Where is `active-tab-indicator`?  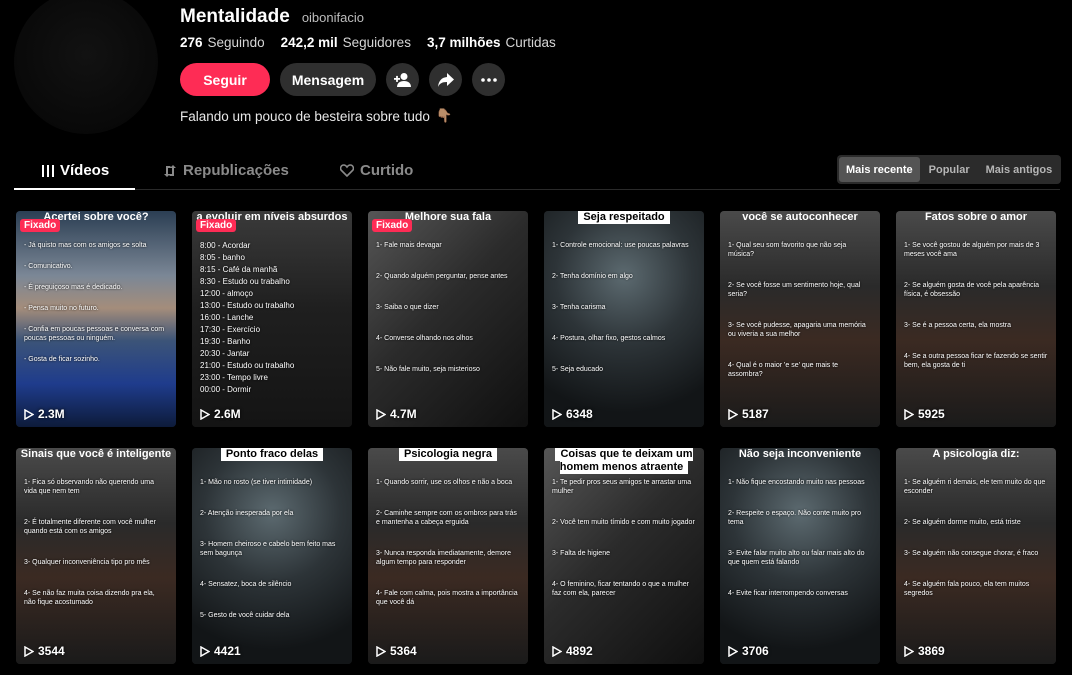
active-tab-indicator is located at coordinates (74, 189).